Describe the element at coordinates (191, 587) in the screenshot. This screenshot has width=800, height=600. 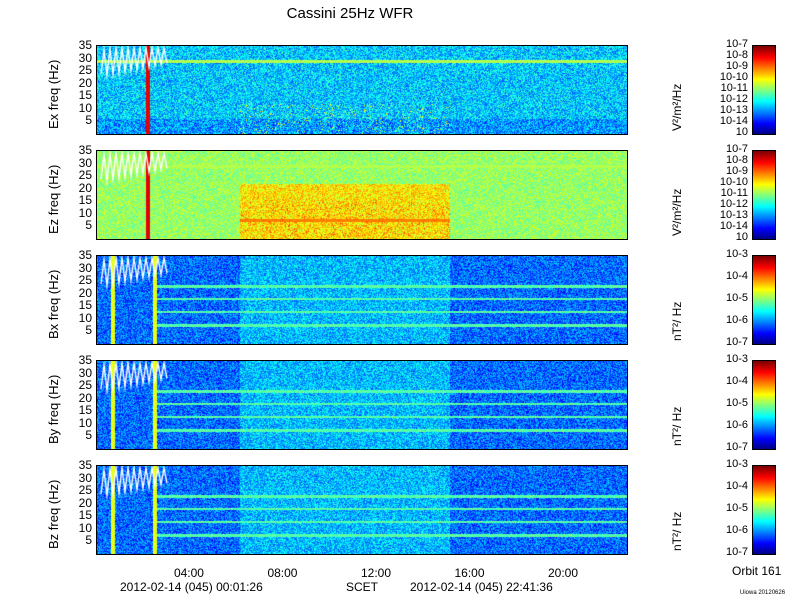
I see `start-time: 2012-02-14 (045) 00:01:26` at that location.